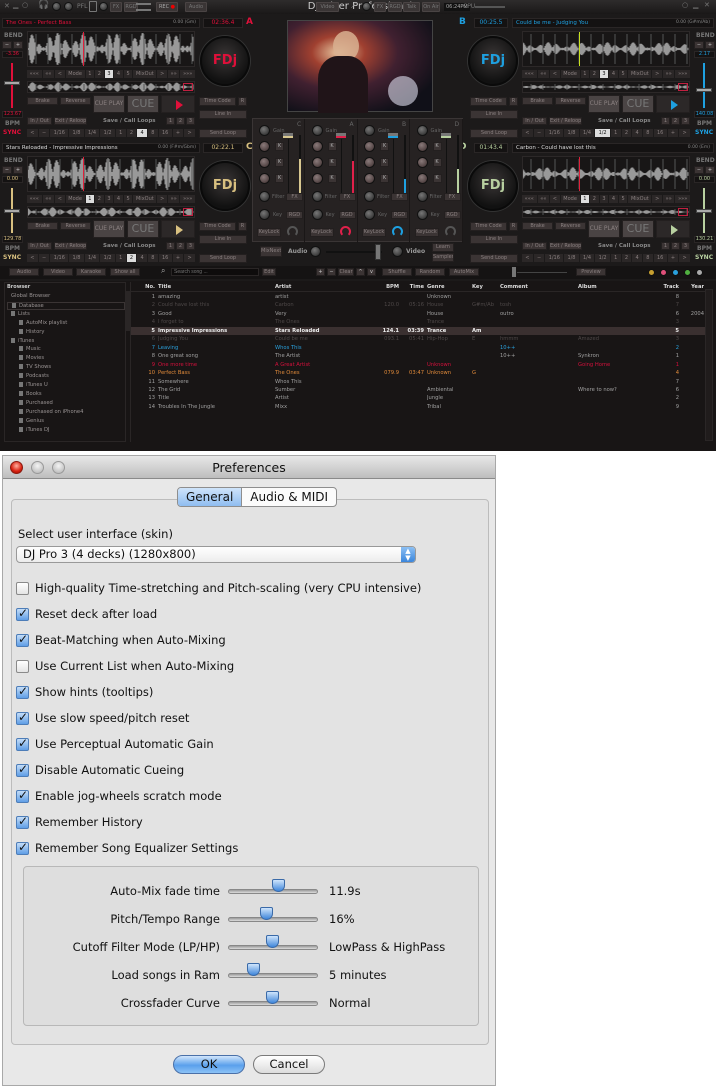 This screenshot has width=716, height=1087. I want to click on browser-item: TV Shows, so click(35, 367).